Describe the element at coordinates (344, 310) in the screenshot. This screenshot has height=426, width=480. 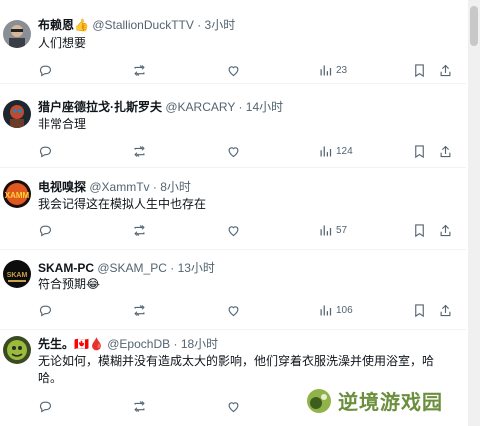
I see `views-count: 106` at that location.